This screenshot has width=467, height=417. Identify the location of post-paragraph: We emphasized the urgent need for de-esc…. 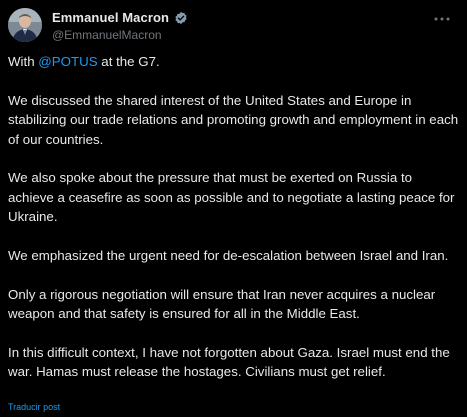
(228, 256).